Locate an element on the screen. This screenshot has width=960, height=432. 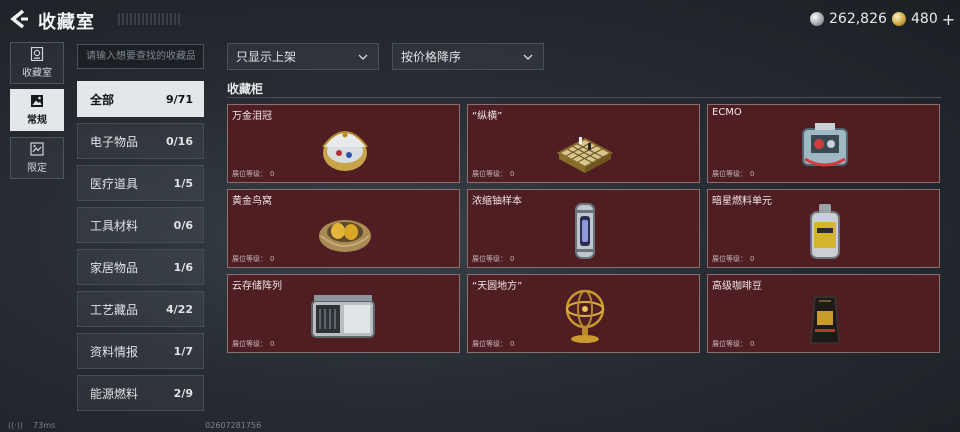
golden-nest-icon is located at coordinates (345, 236).